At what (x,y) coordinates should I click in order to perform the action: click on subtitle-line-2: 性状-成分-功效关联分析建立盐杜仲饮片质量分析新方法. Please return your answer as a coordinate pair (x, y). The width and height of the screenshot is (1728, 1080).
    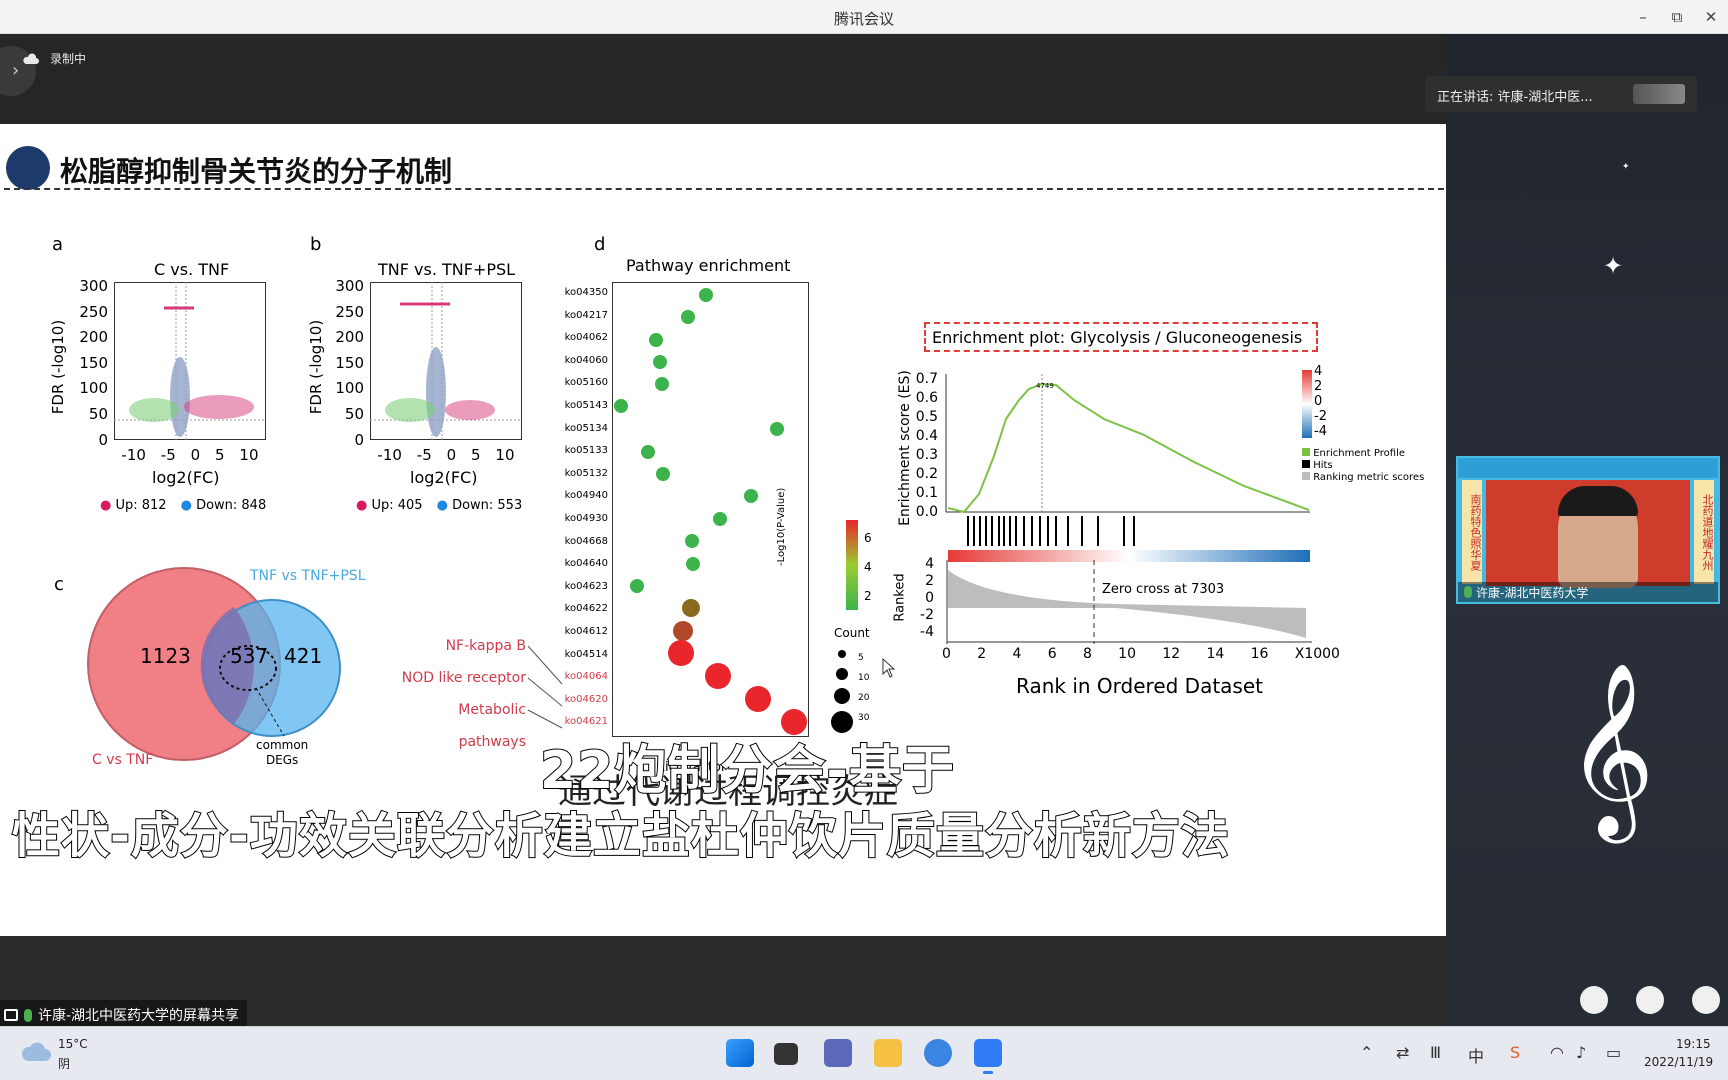
    Looking at the image, I should click on (620, 836).